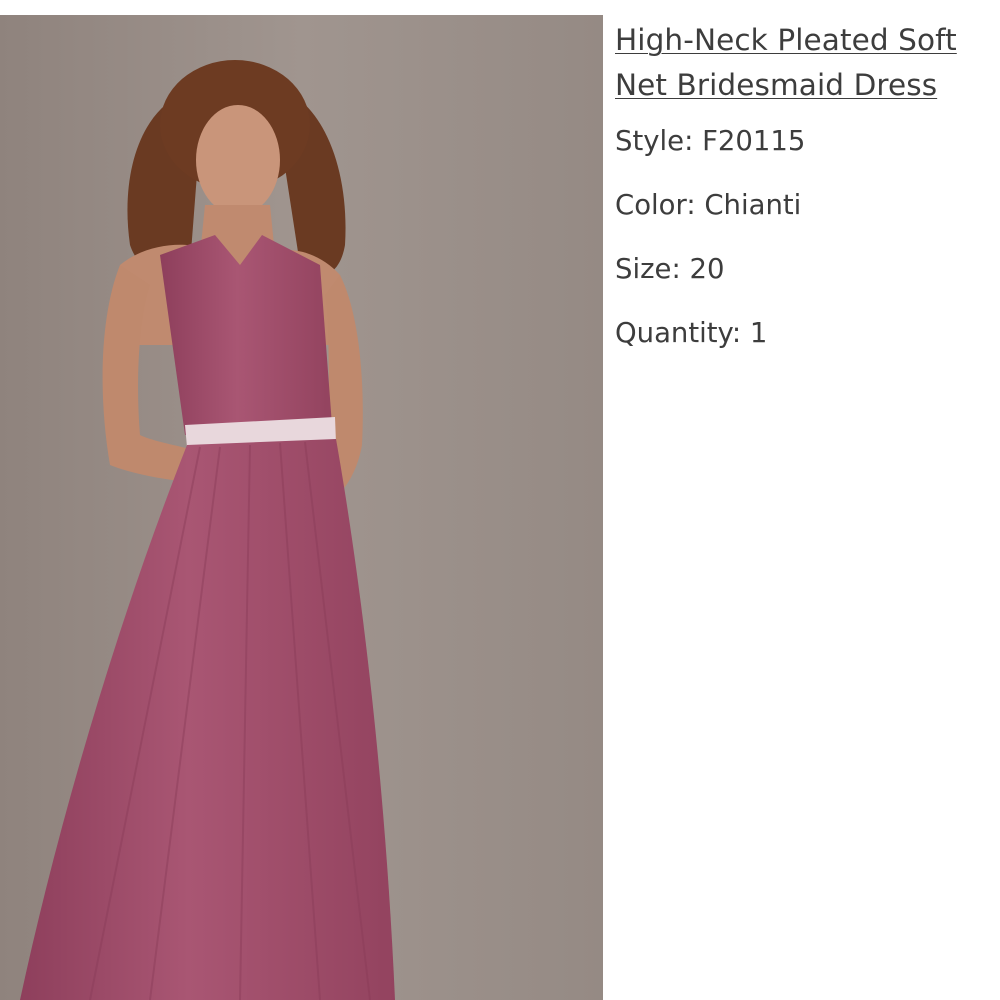  I want to click on color-label: Color:, so click(655, 205).